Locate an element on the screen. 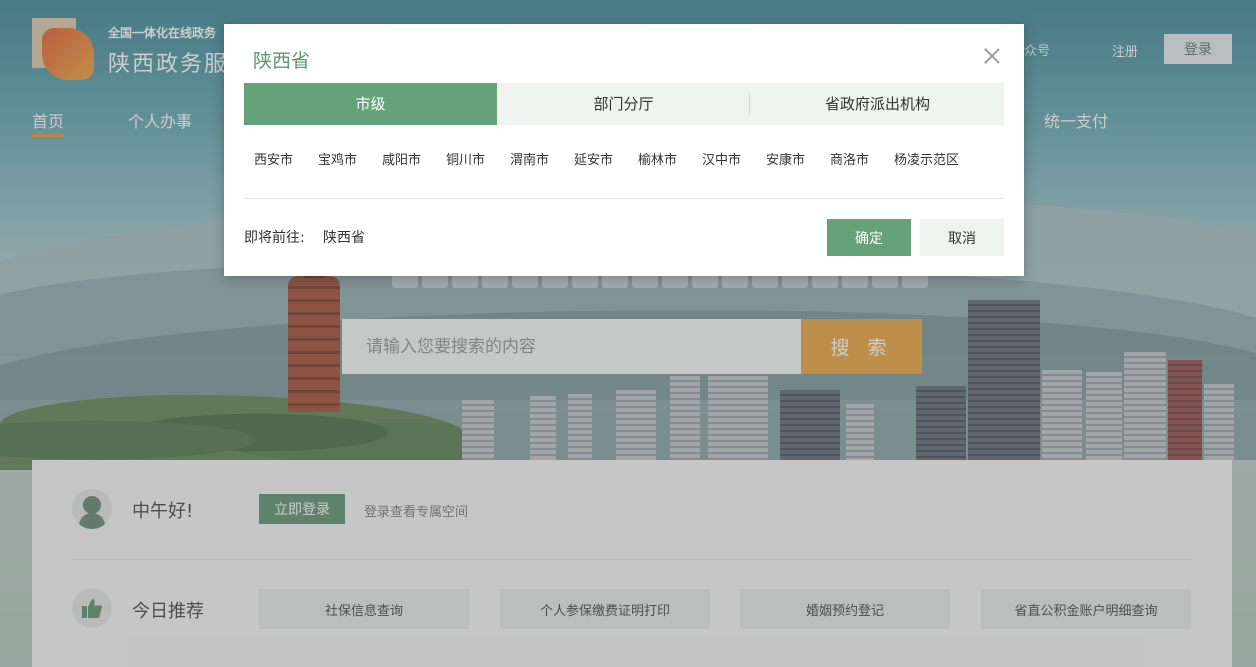 This screenshot has height=667, width=1256. city-item: 杨凌示范区 is located at coordinates (926, 158).